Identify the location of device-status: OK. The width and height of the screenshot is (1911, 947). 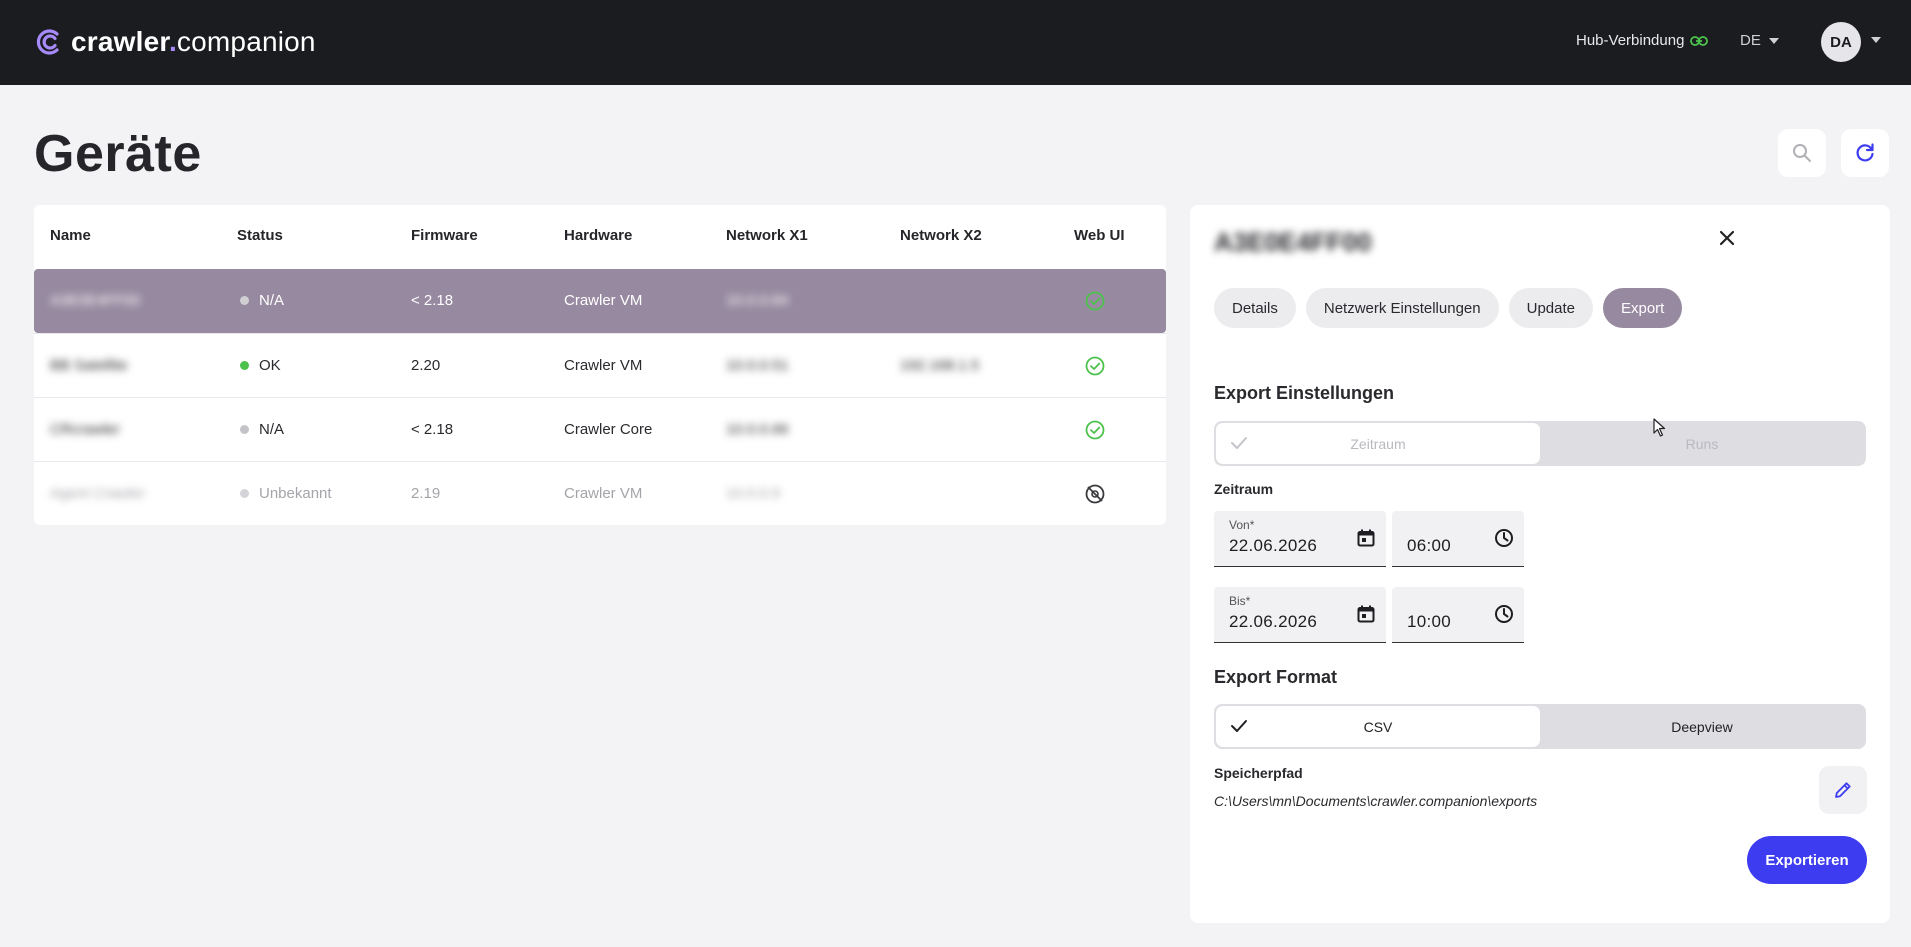
(260, 365).